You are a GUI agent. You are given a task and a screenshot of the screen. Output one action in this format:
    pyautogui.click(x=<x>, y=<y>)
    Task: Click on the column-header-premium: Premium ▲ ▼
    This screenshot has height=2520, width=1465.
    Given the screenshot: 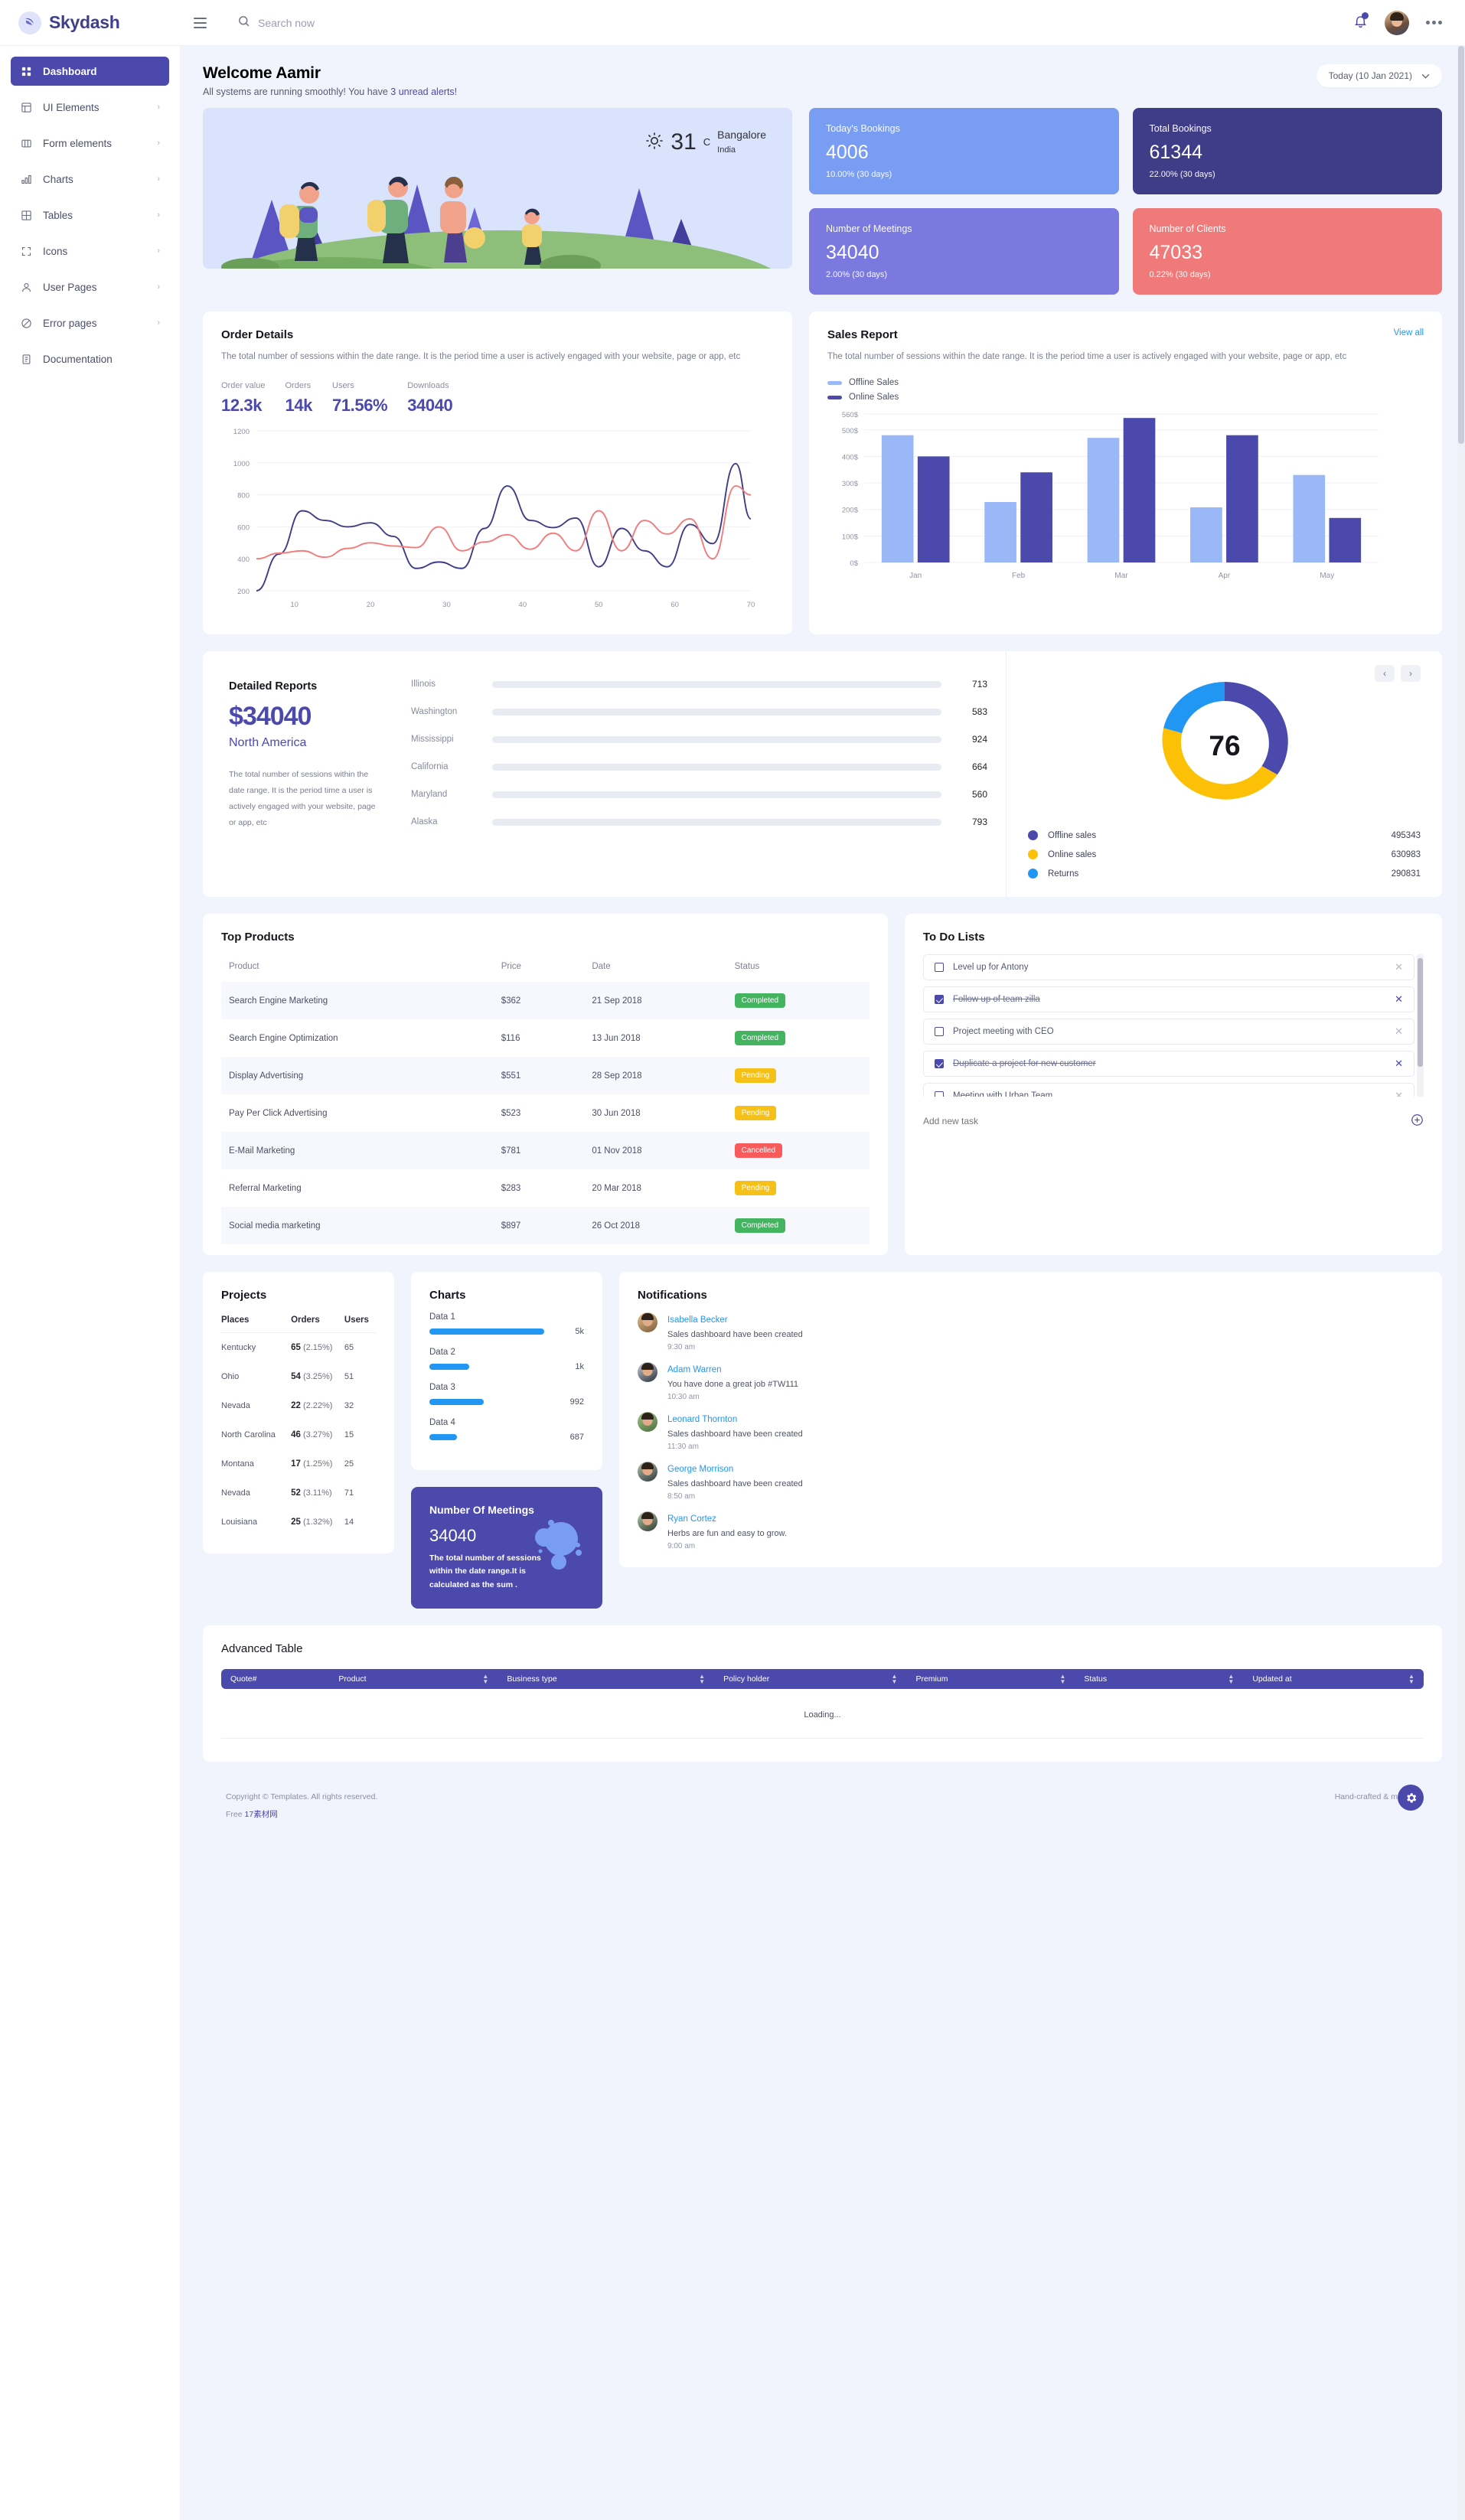 What is the action you would take?
    pyautogui.click(x=990, y=1678)
    